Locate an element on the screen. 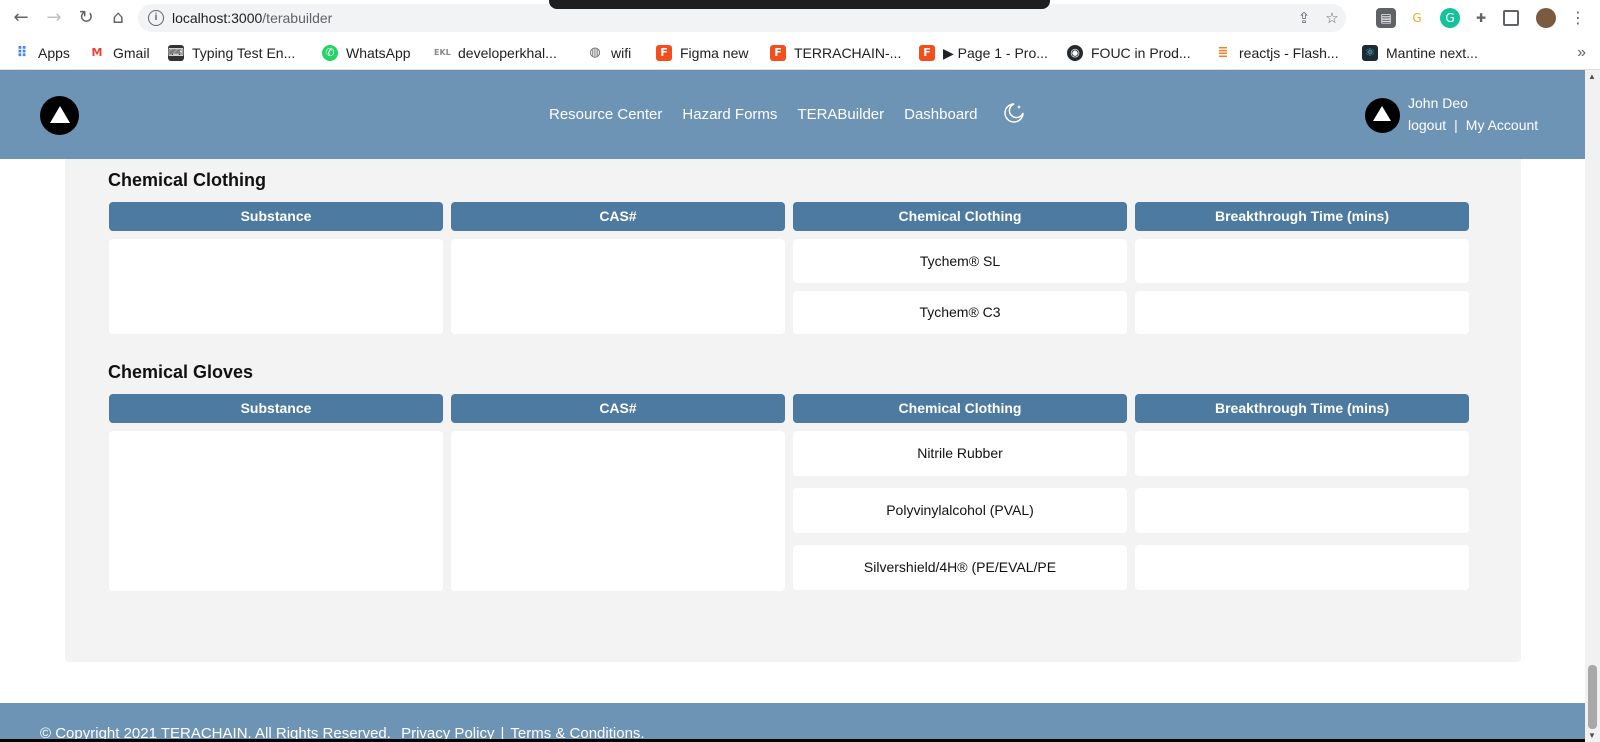  nav-hazard-forms: Hazard Forms is located at coordinates (729, 114).